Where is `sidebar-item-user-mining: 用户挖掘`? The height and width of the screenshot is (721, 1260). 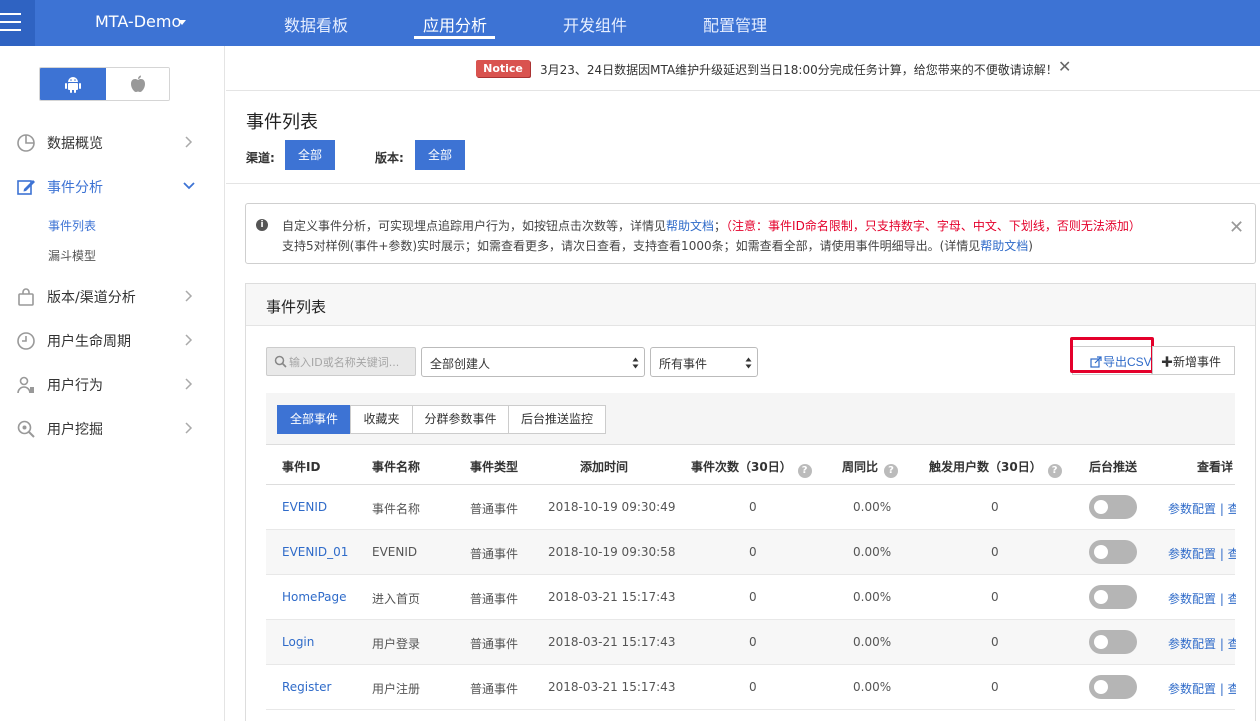
sidebar-item-user-mining: 用户挖掘 is located at coordinates (112, 429).